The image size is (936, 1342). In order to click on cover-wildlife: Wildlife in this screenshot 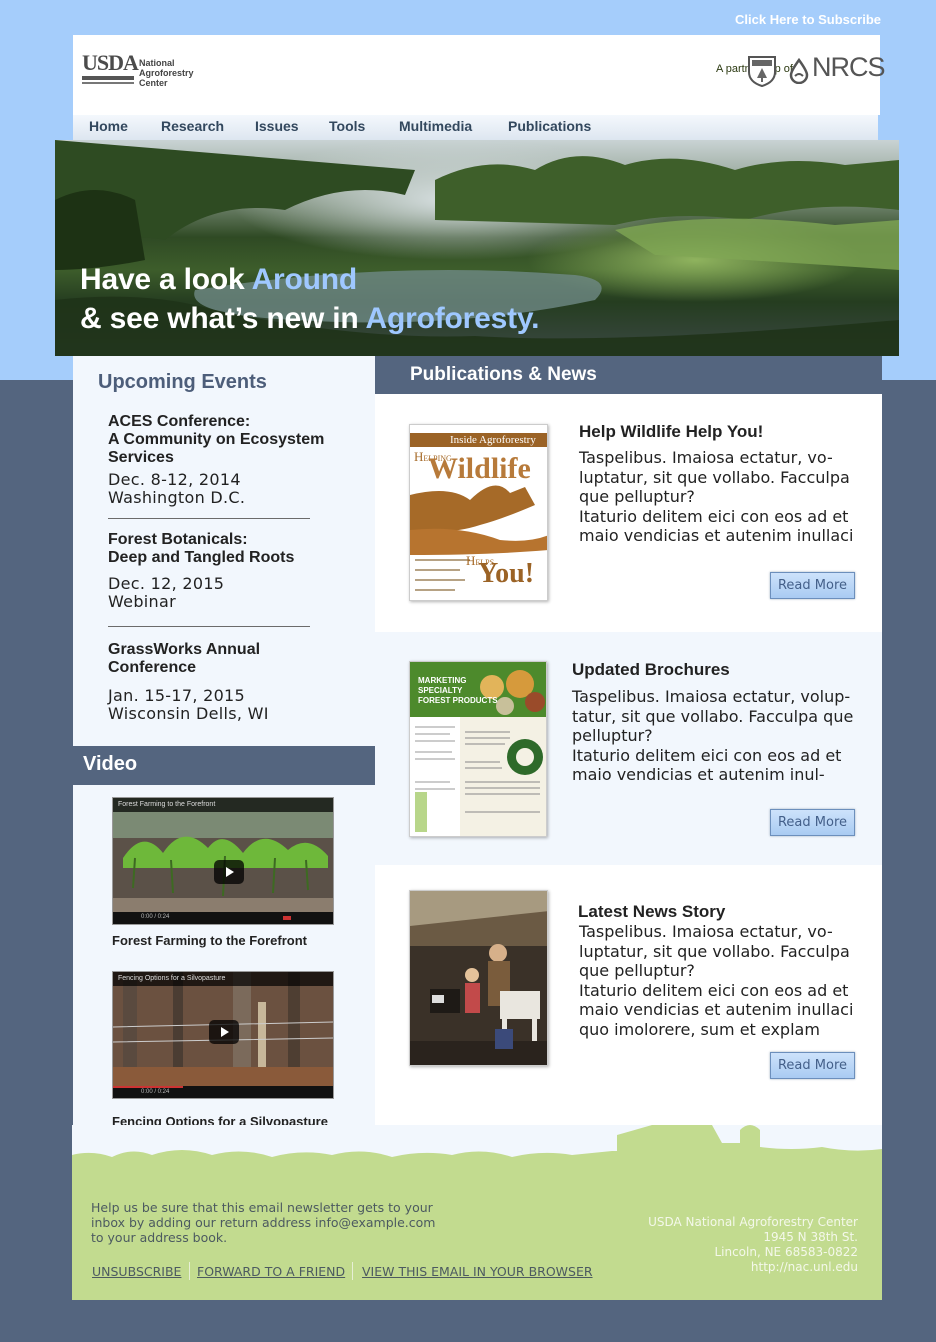, I will do `click(479, 468)`.